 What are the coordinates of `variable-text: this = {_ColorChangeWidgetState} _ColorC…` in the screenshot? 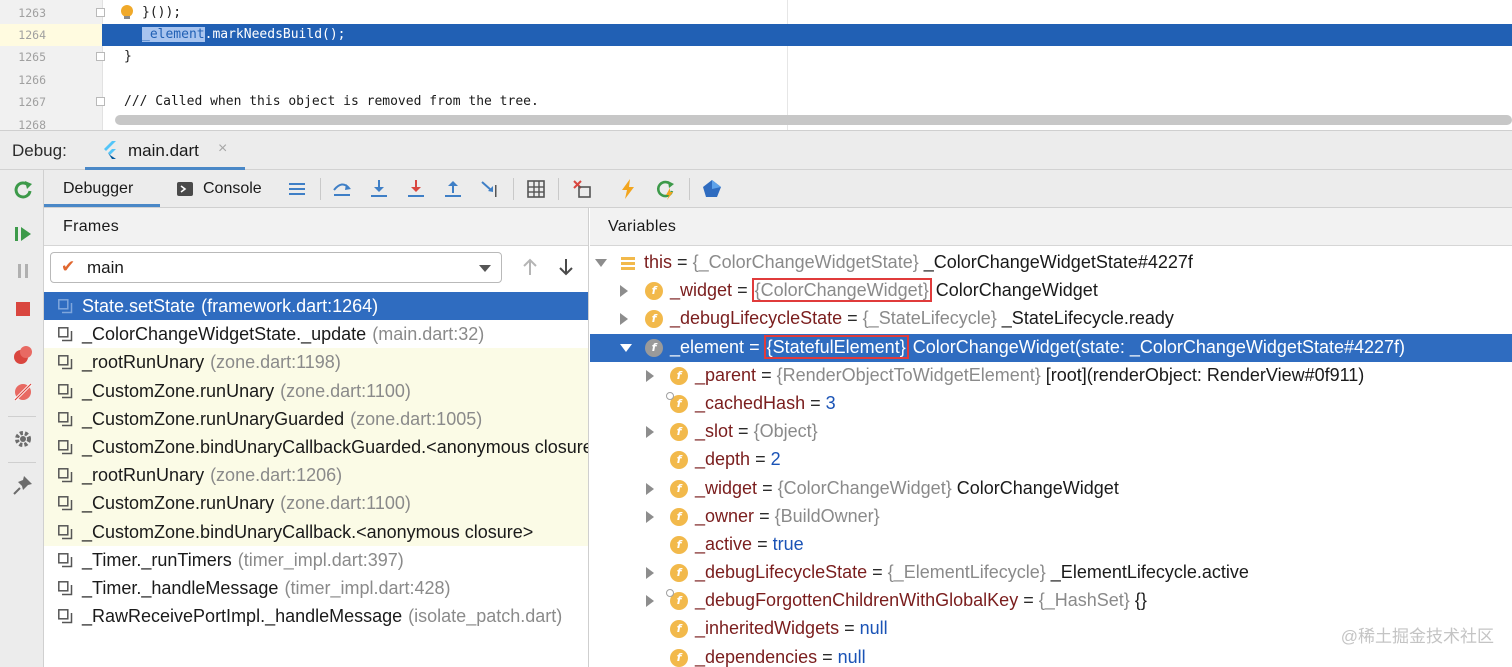 It's located at (918, 262).